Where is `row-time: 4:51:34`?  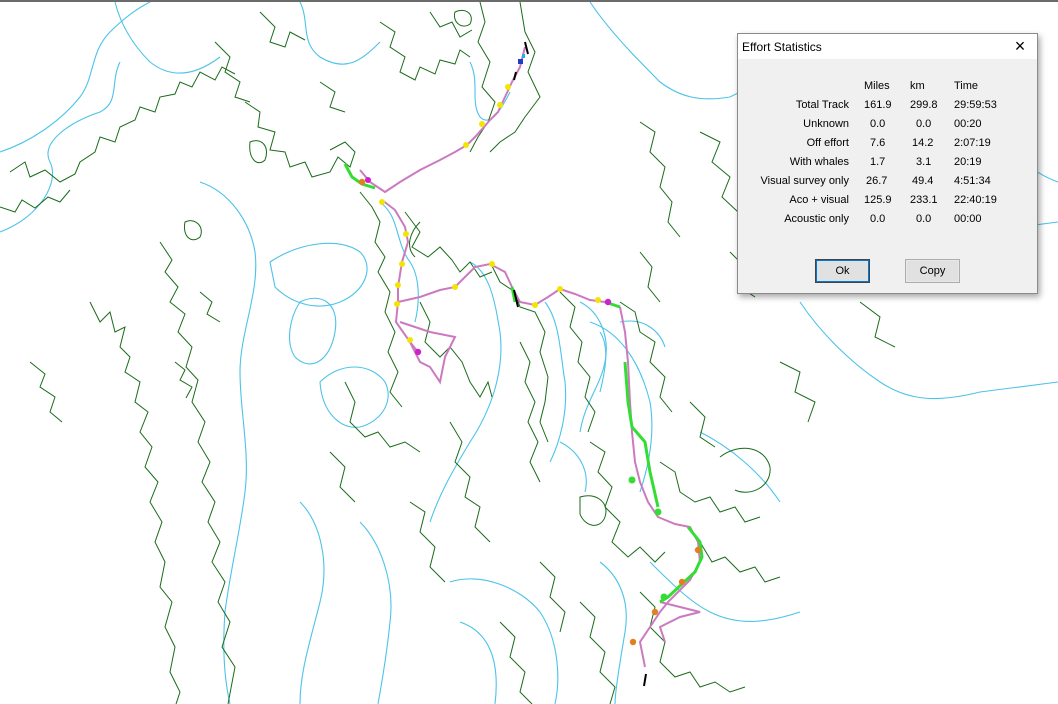
row-time: 4:51:34 is located at coordinates (972, 181).